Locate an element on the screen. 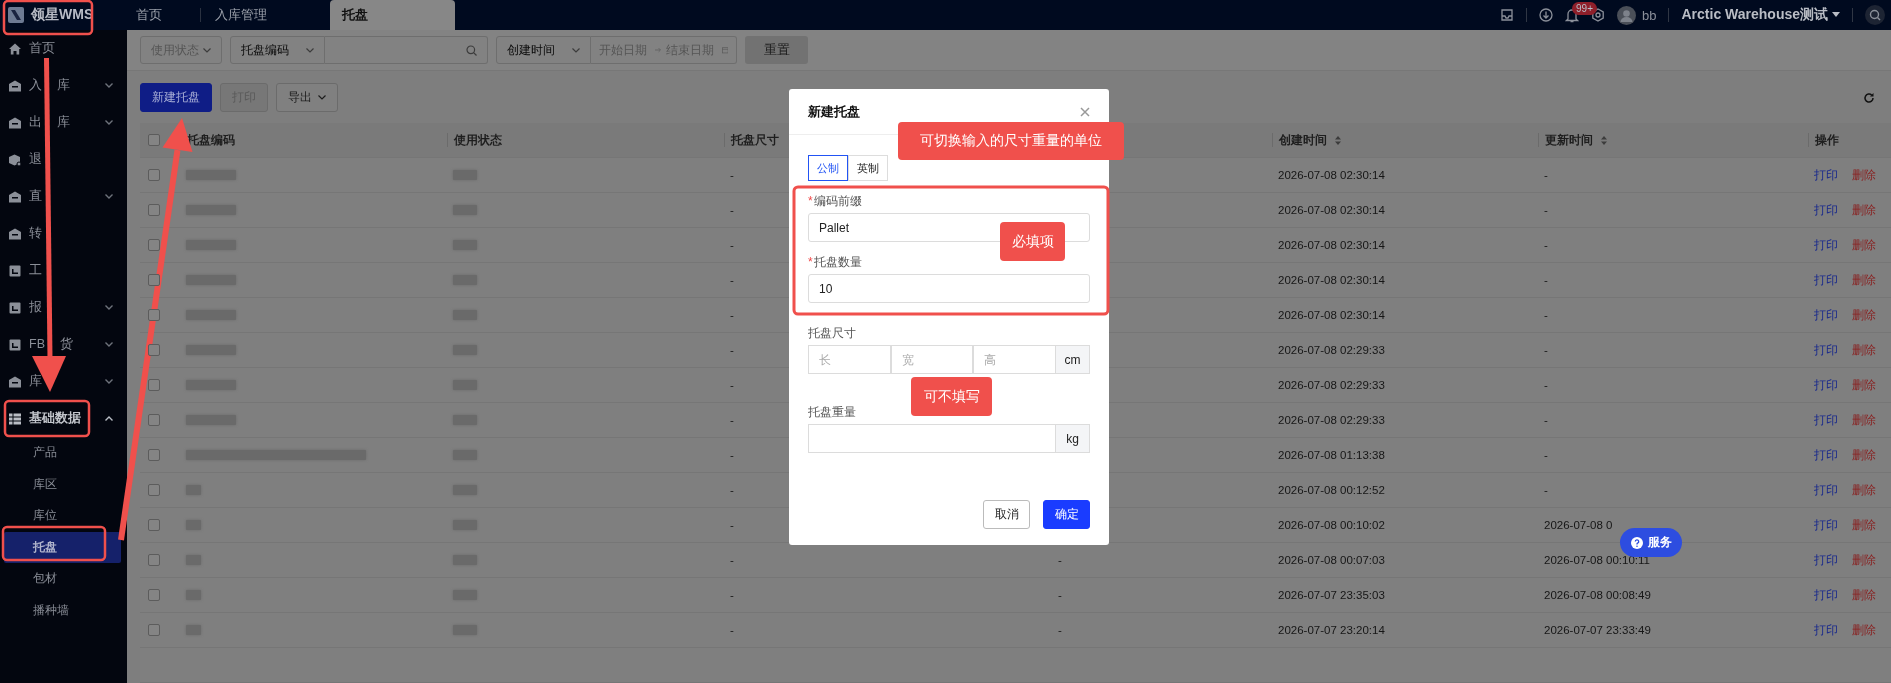  search-icon is located at coordinates (1875, 15).